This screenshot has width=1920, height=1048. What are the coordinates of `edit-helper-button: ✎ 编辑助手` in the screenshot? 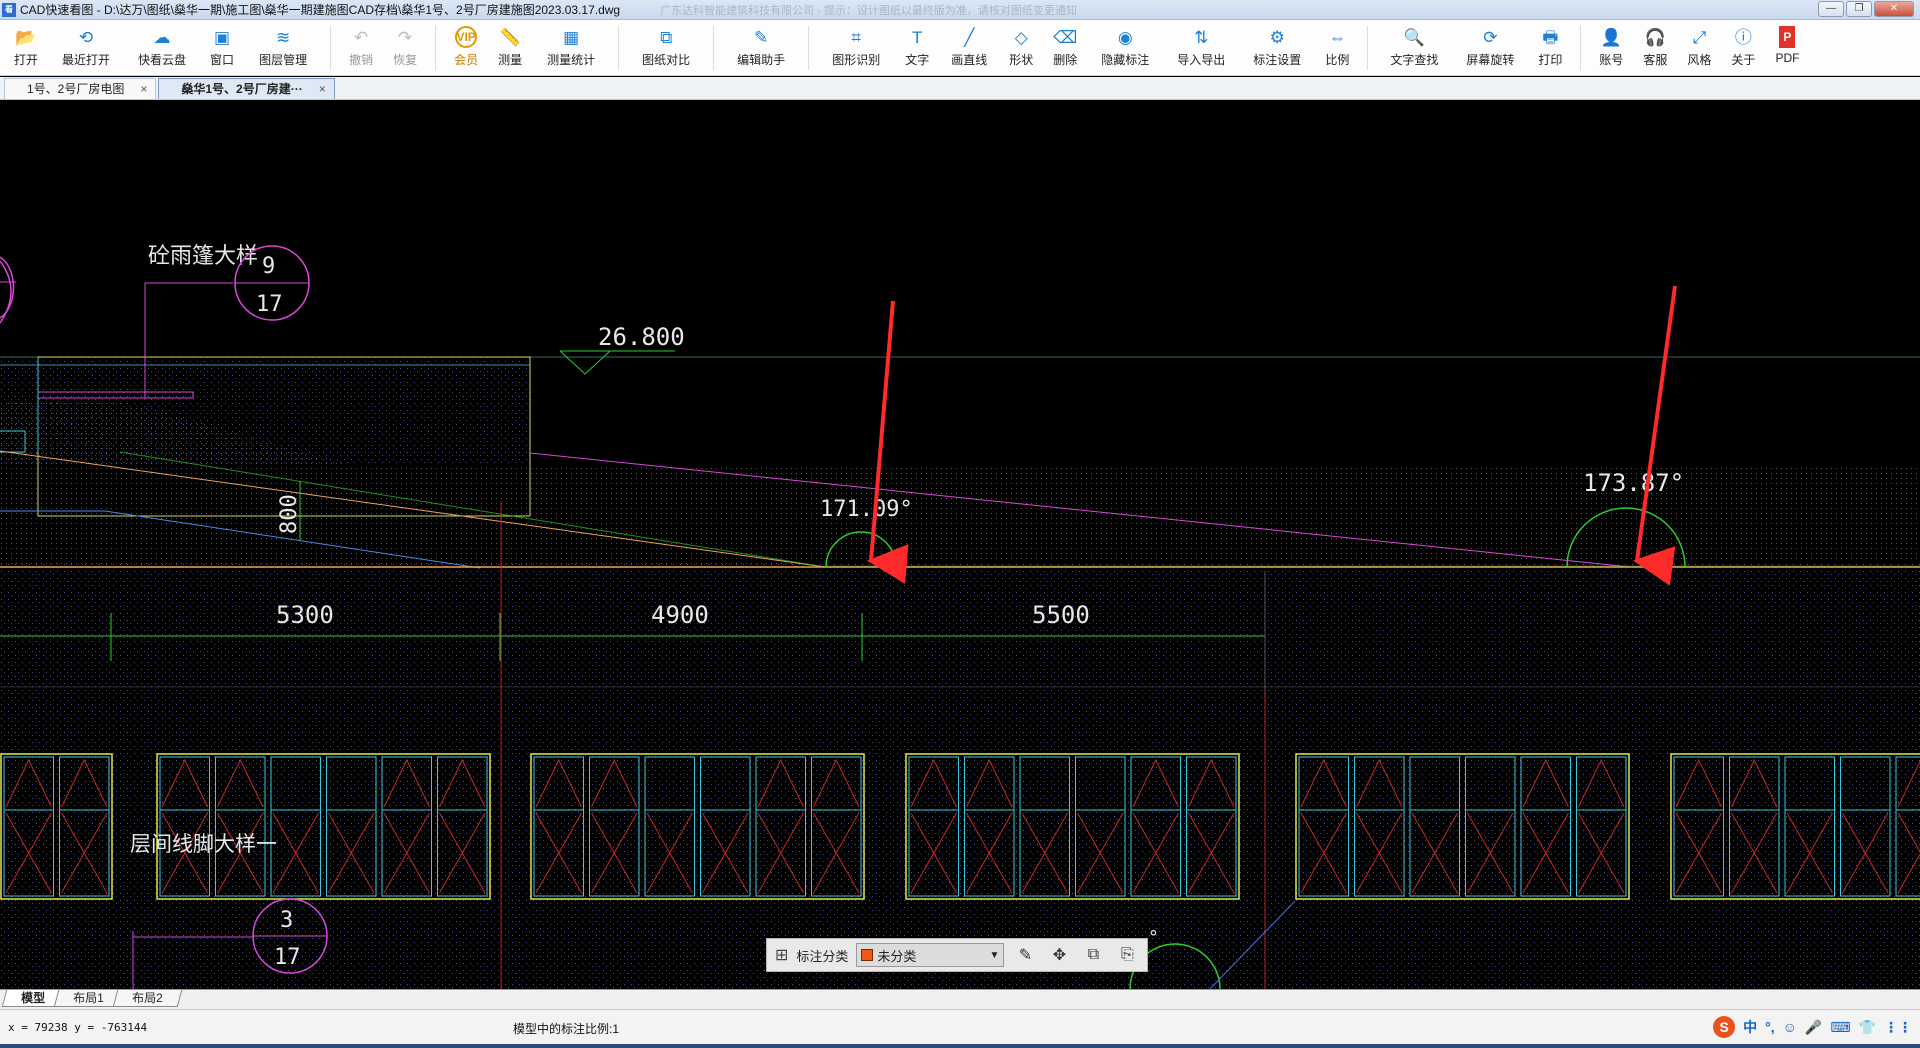 It's located at (761, 48).